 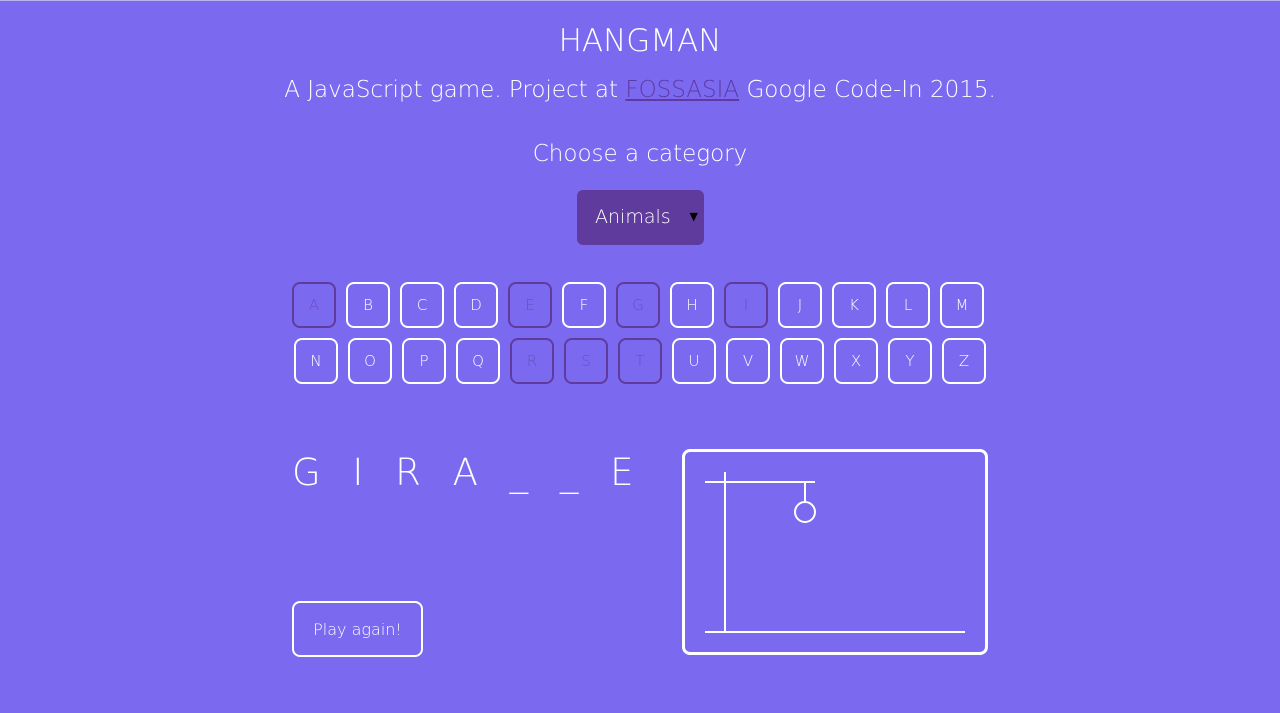 I want to click on letter-key-t: T, so click(x=640, y=361).